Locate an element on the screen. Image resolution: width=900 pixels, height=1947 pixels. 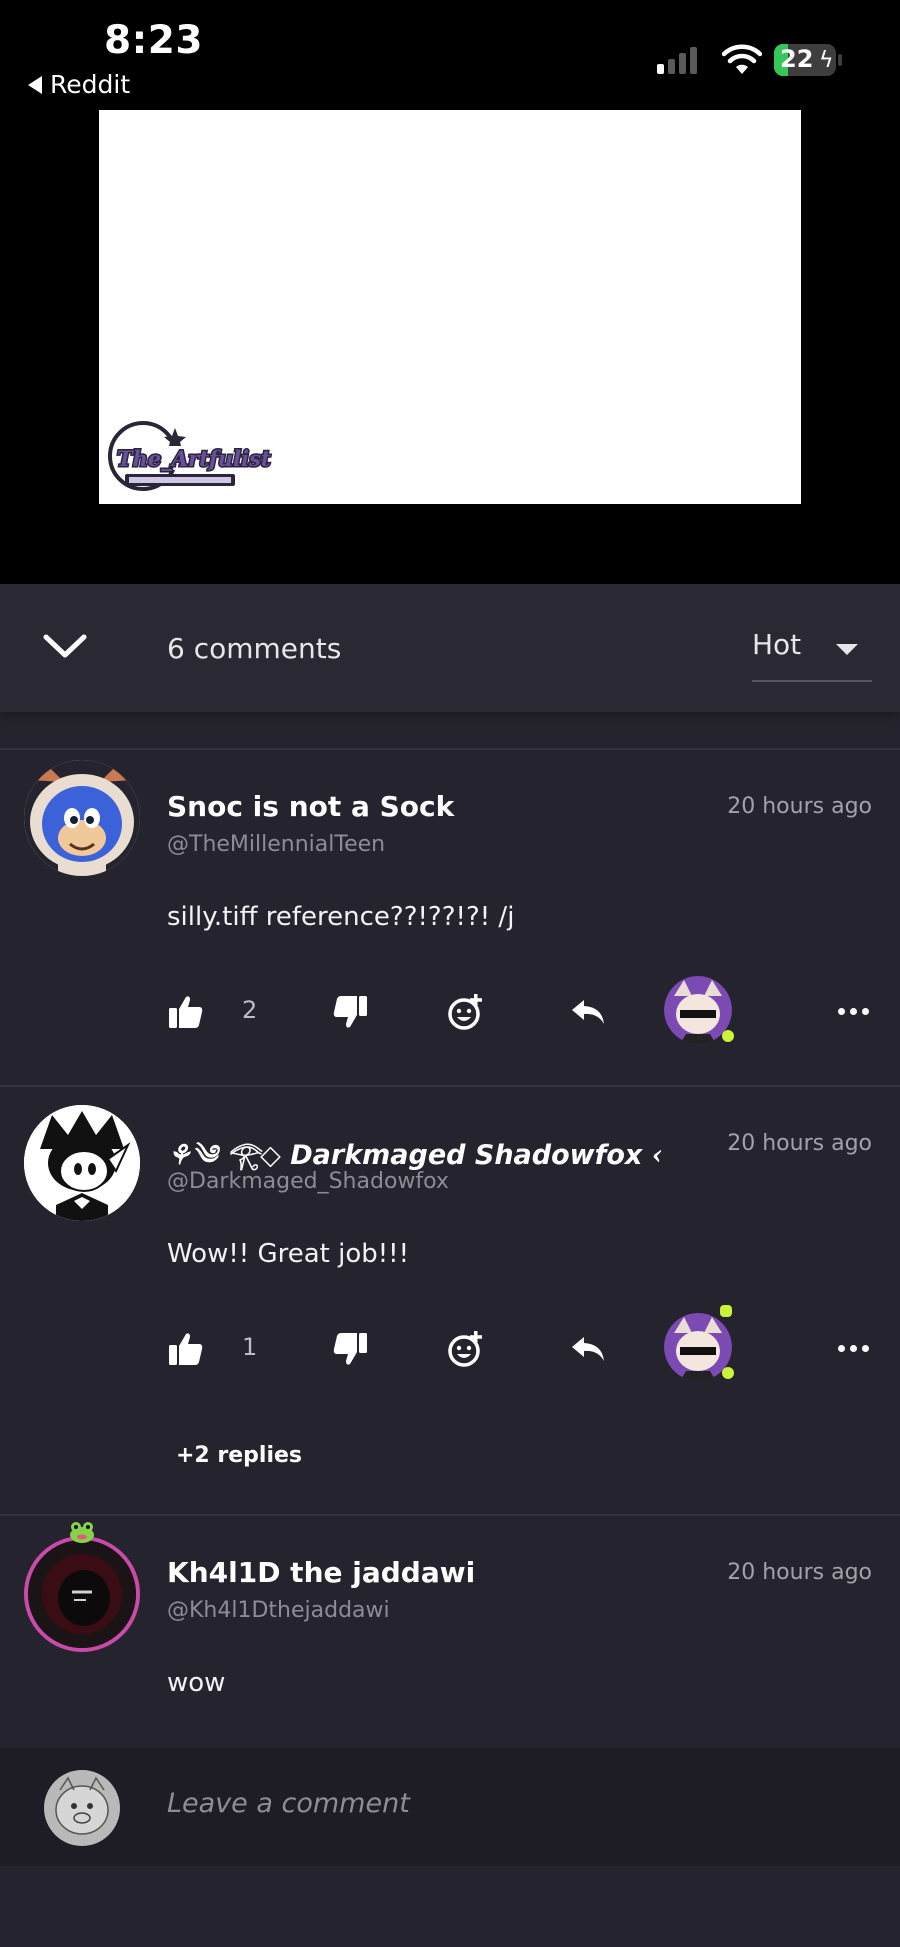
wifi-icon is located at coordinates (742, 59).